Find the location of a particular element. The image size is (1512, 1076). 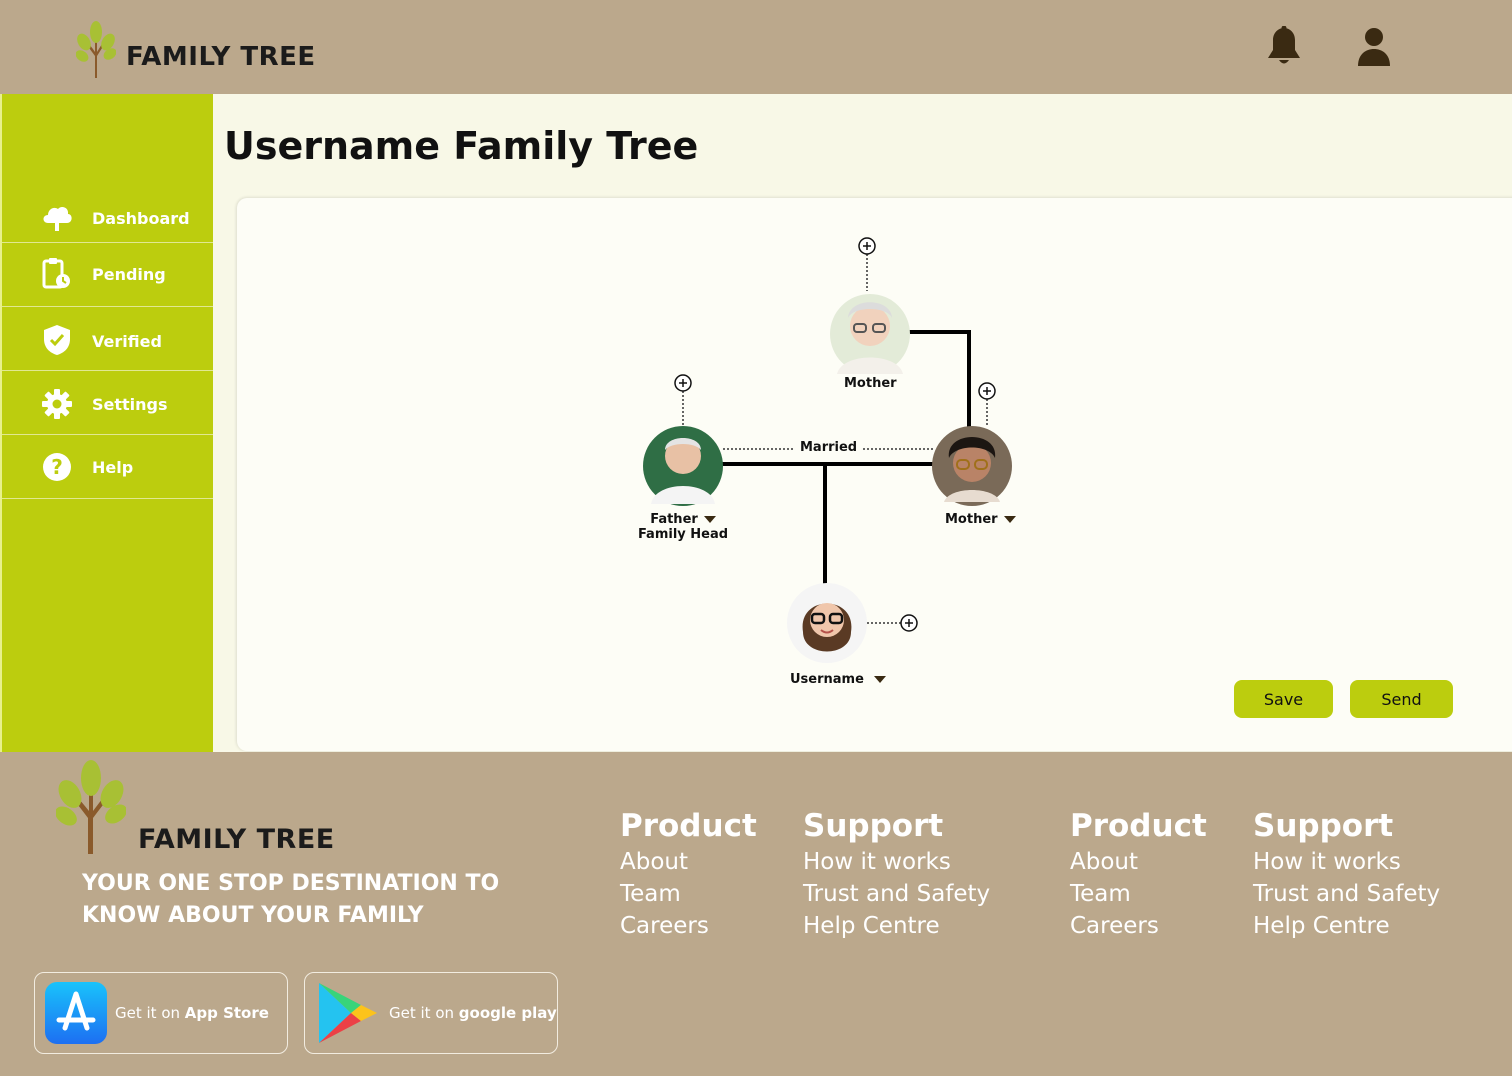

app-logo: FAMILY TREE is located at coordinates (196, 49).